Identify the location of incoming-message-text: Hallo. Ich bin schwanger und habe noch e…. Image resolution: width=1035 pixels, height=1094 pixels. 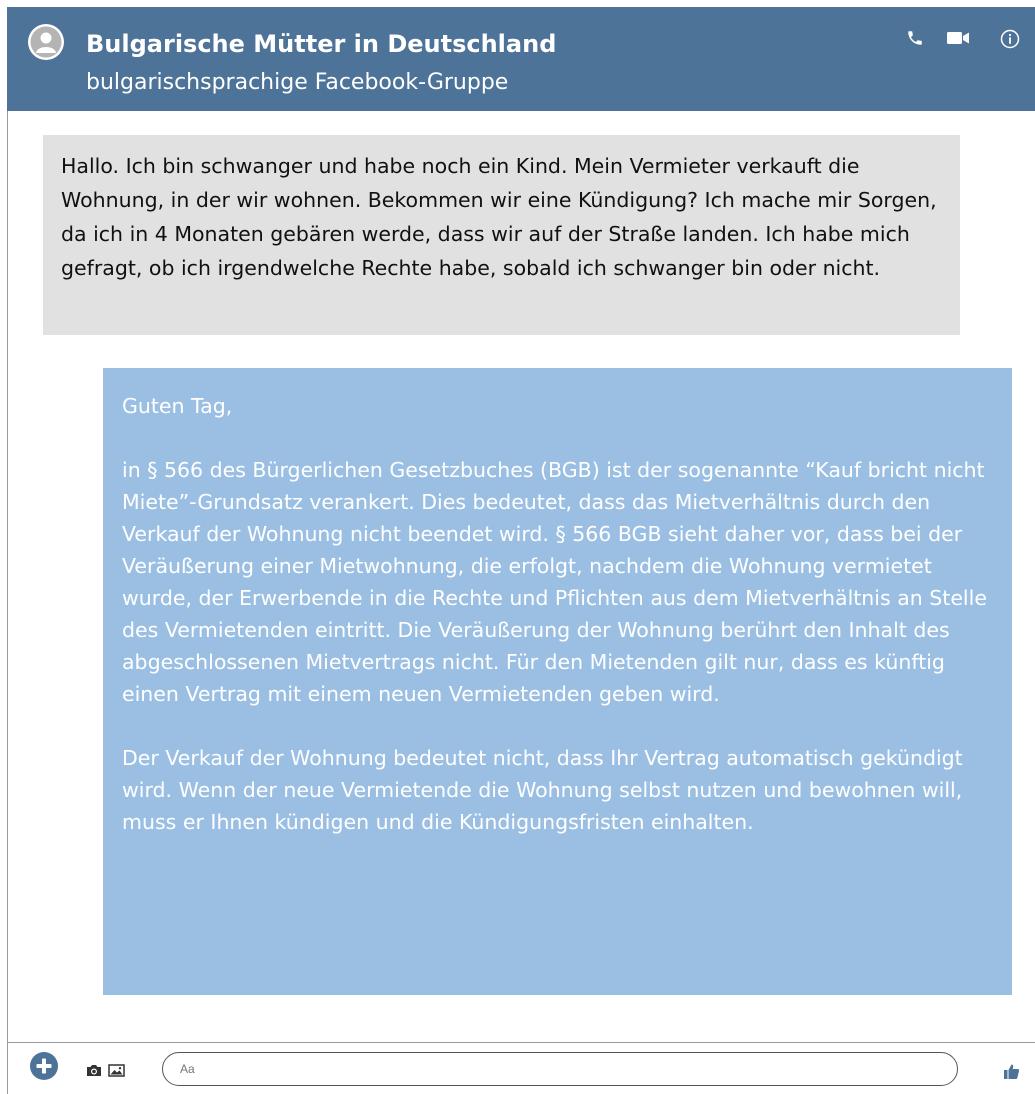
(499, 217).